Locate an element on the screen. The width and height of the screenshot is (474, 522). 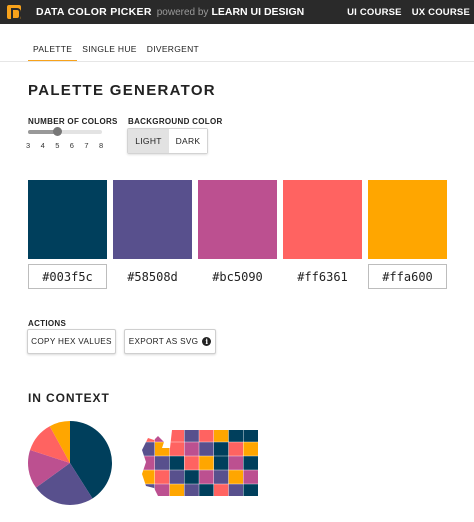
light-button: LIGHT is located at coordinates (148, 141).